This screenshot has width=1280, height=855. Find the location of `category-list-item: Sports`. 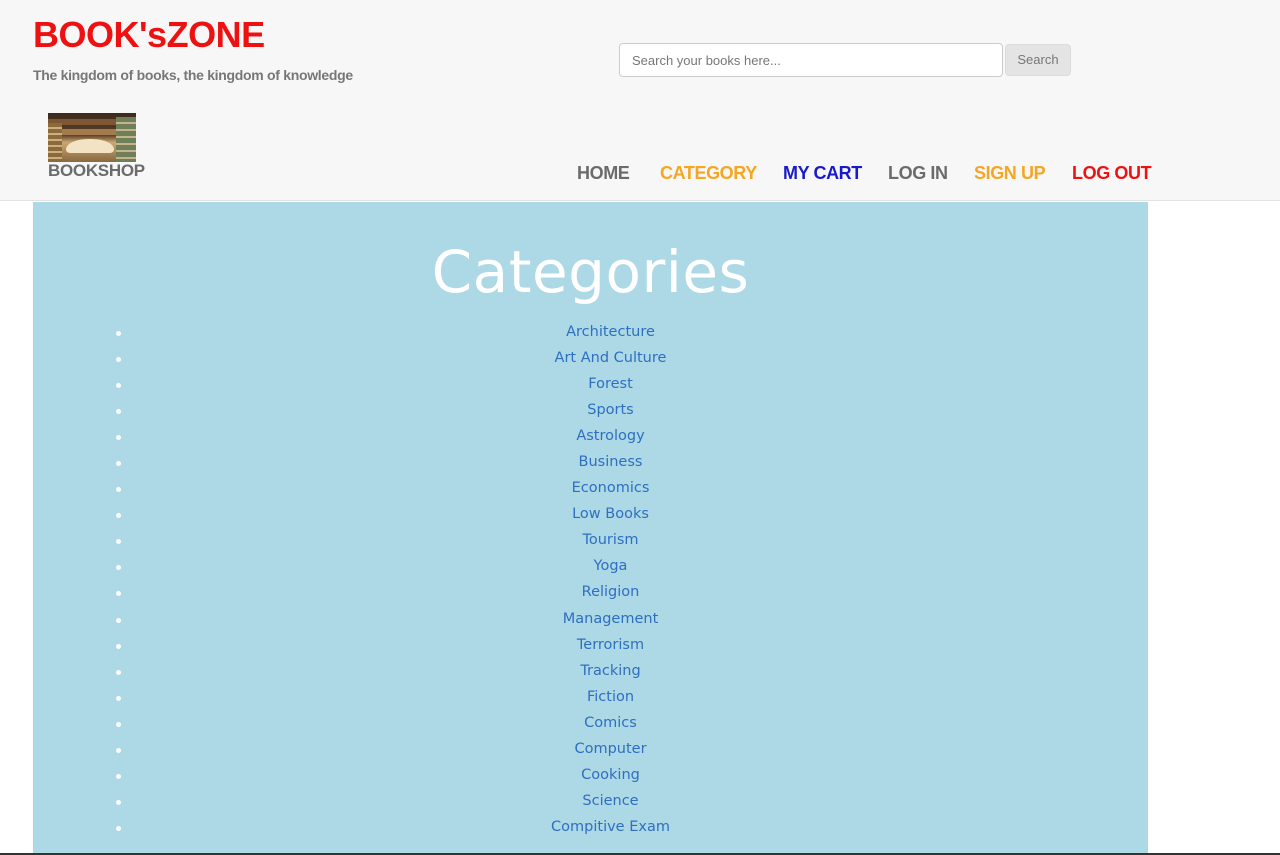

category-list-item: Sports is located at coordinates (590, 413).